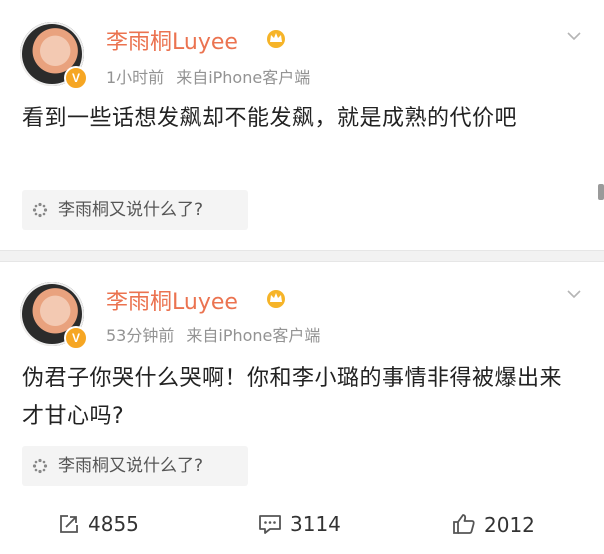 Image resolution: width=604 pixels, height=554 pixels. I want to click on comment-count: 3114, so click(315, 524).